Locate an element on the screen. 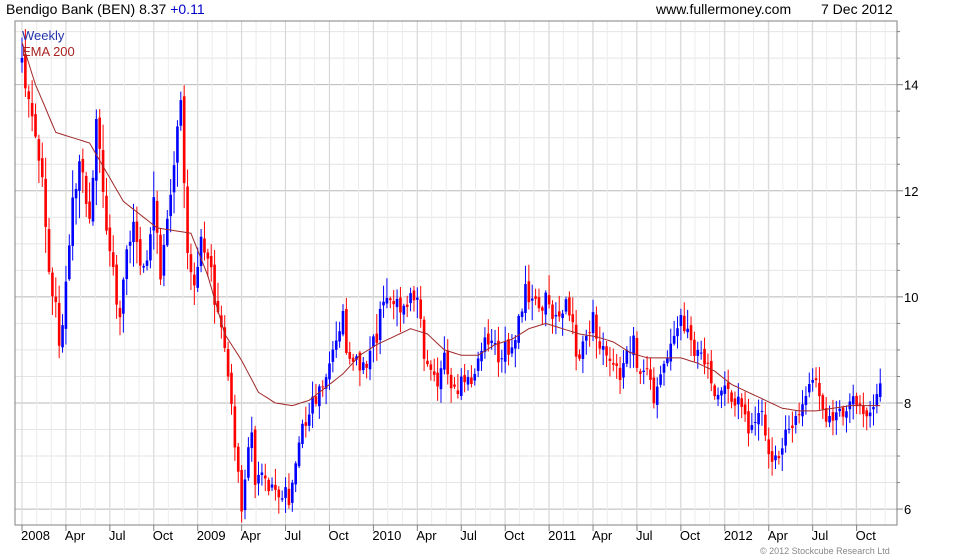 The image size is (980, 560). x-tick-label: 2008 is located at coordinates (35, 535).